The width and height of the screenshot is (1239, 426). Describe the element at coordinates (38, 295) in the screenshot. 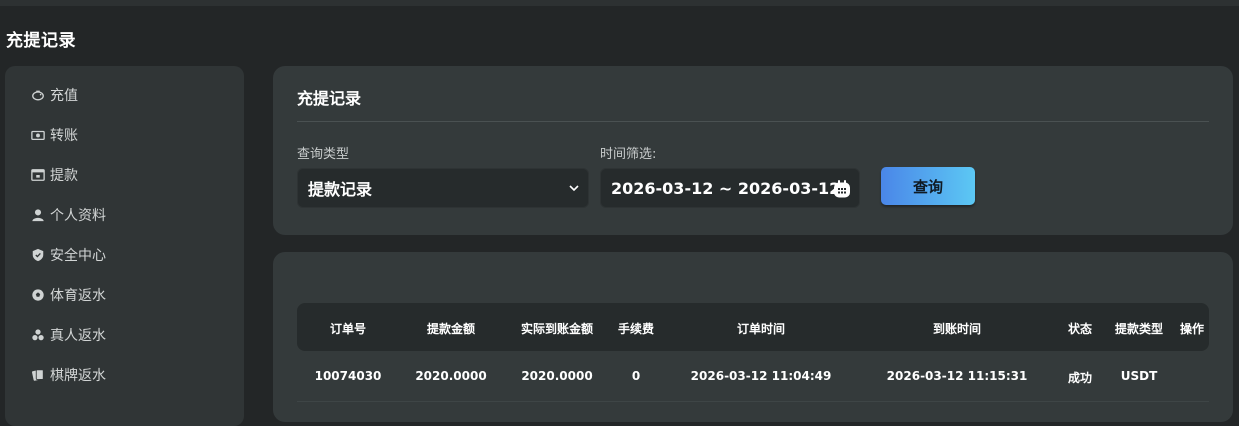

I see `soccer-ball-icon` at that location.